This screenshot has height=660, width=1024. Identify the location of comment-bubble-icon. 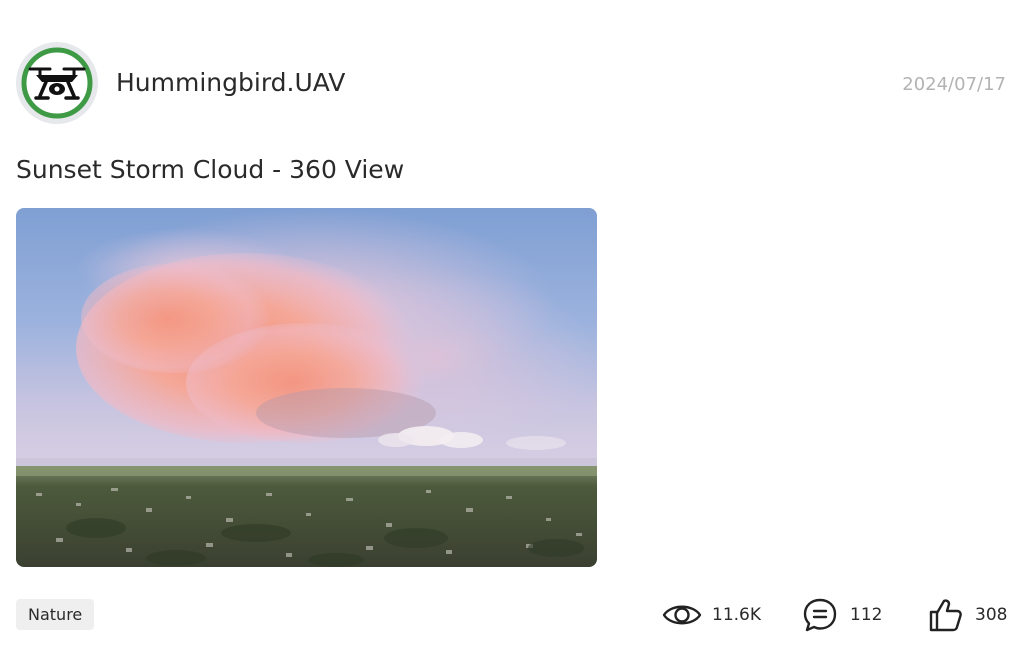
(820, 615).